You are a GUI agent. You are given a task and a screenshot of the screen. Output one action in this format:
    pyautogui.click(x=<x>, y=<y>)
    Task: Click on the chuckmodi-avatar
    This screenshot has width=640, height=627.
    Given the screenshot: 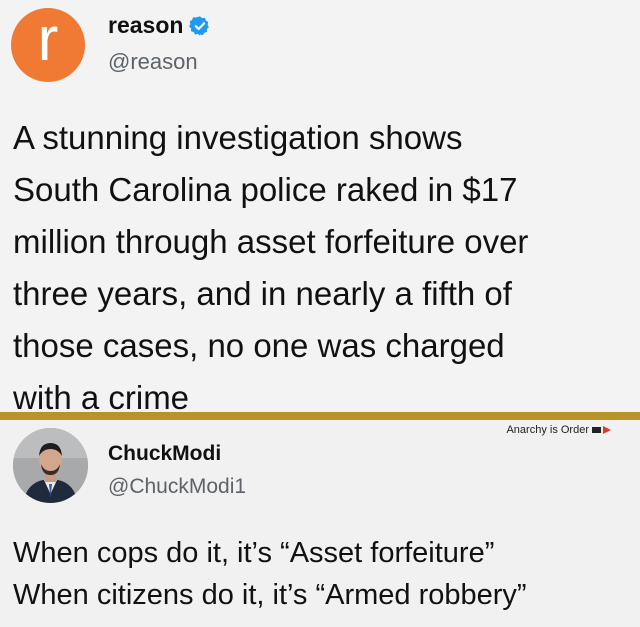 What is the action you would take?
    pyautogui.click(x=50, y=465)
    